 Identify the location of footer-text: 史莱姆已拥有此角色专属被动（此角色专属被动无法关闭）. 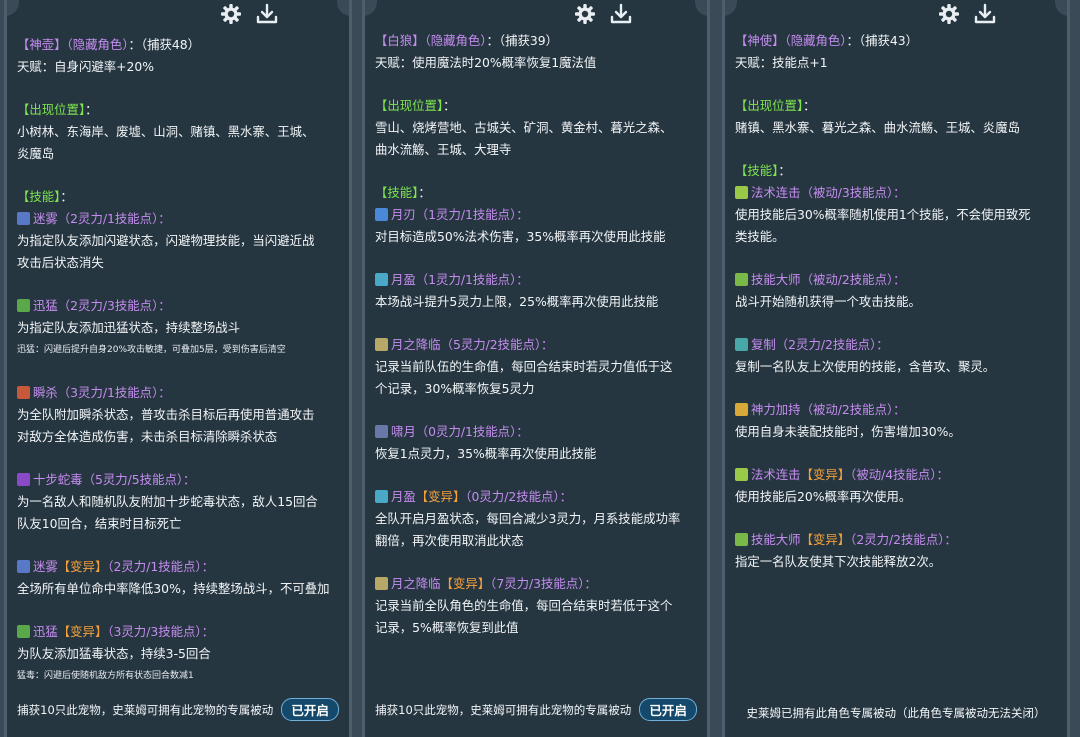
(896, 713).